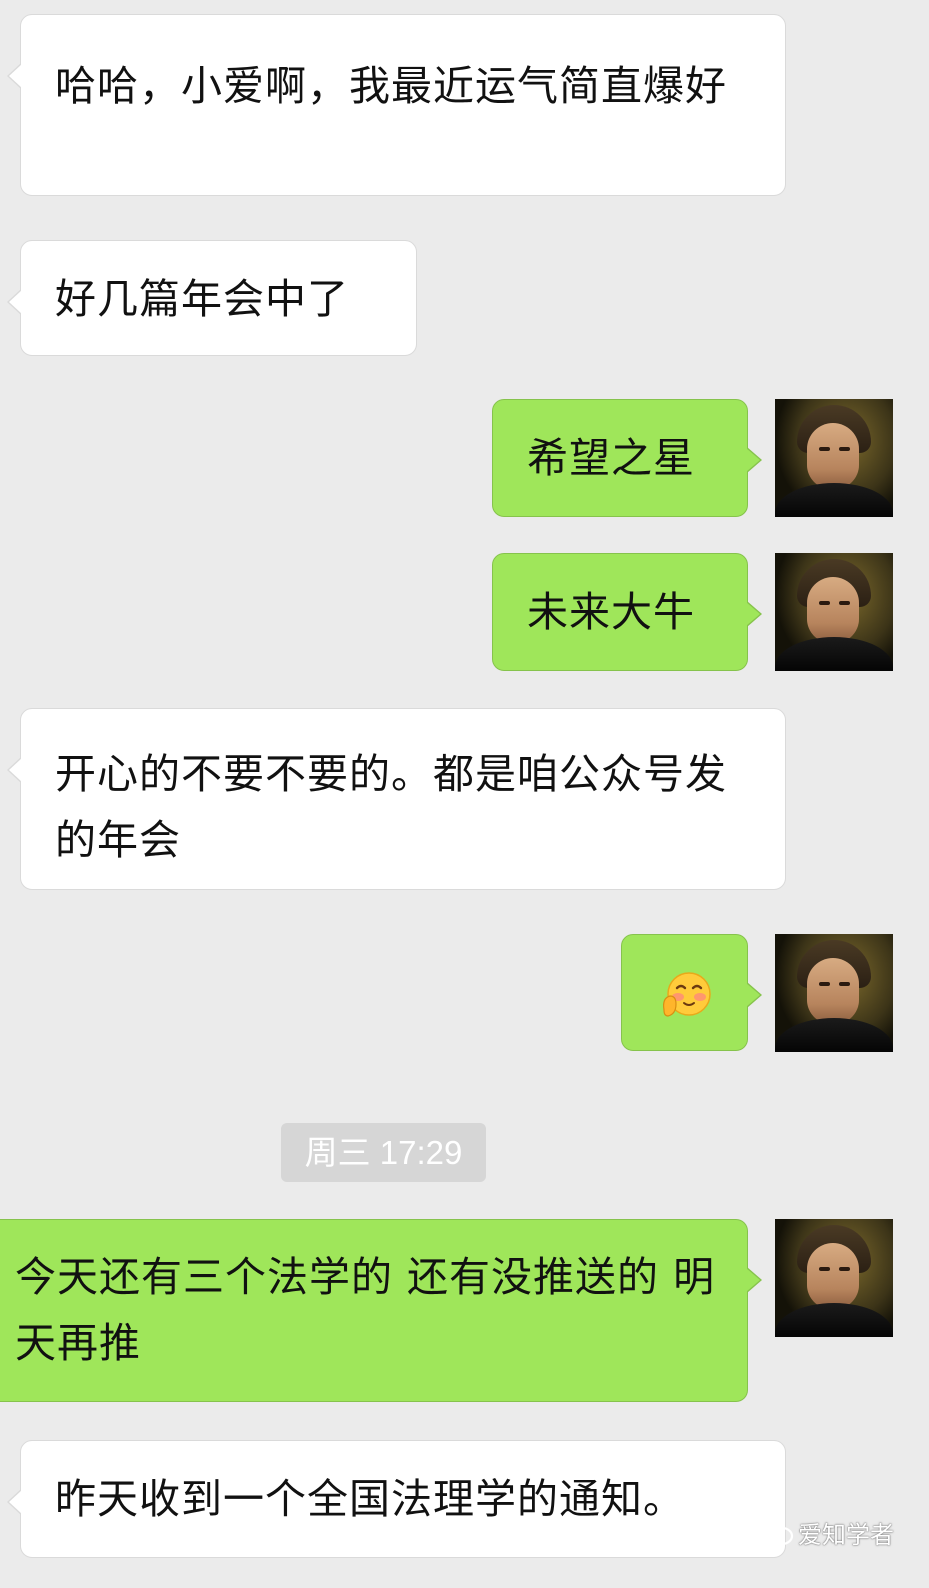  I want to click on message-text: 希望之星, so click(611, 458).